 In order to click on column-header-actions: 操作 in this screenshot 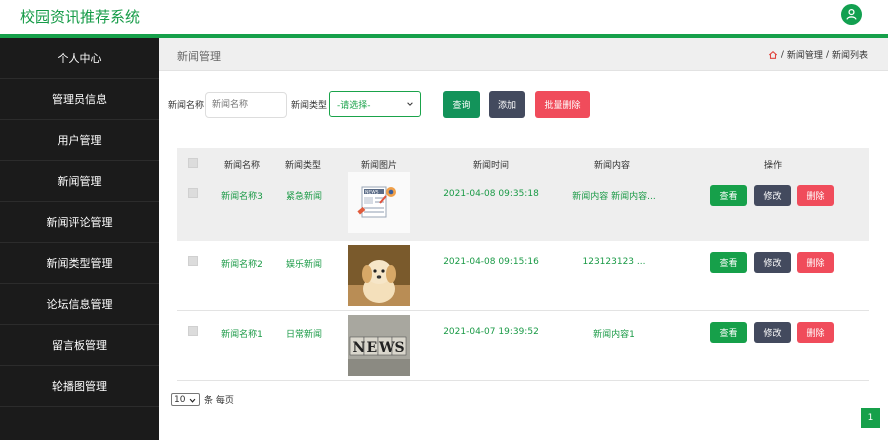, I will do `click(772, 166)`.